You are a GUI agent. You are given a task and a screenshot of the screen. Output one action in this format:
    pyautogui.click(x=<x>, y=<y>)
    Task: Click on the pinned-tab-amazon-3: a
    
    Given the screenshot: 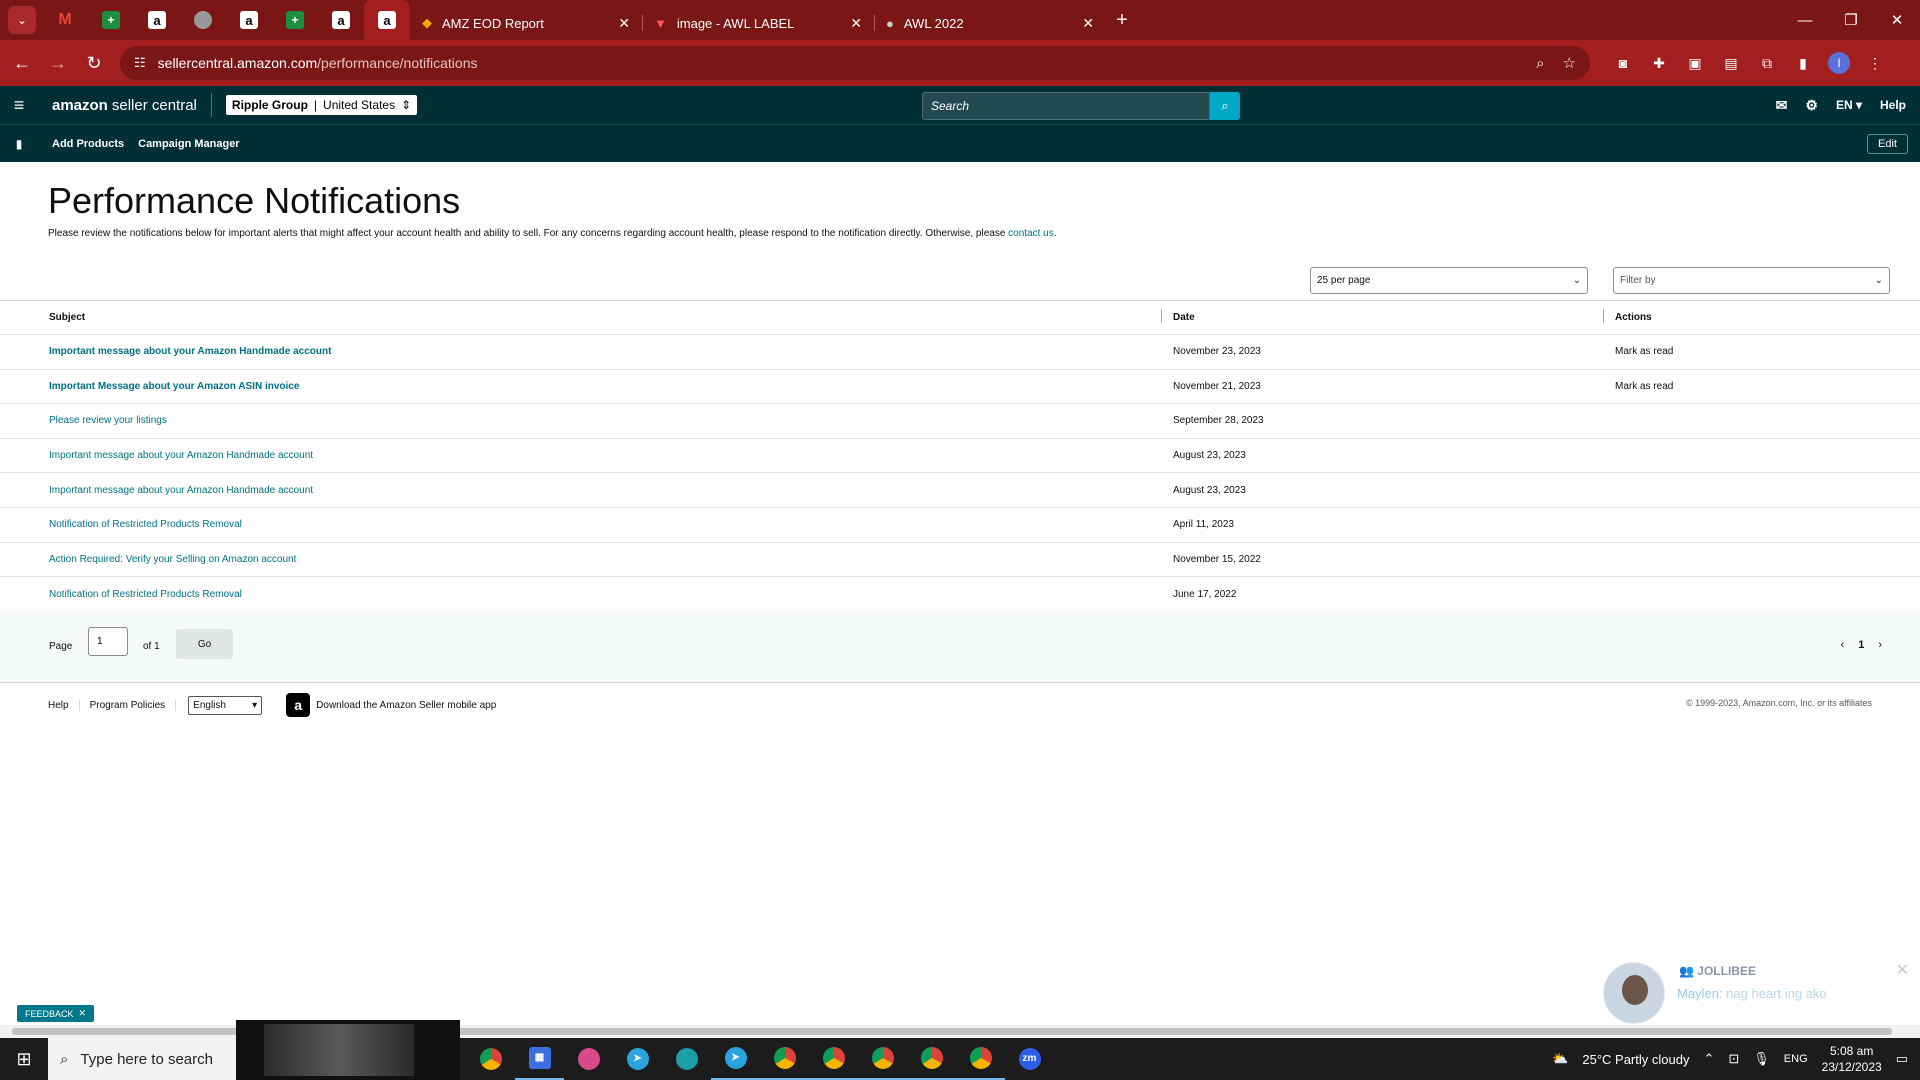 What is the action you would take?
    pyautogui.click(x=341, y=20)
    